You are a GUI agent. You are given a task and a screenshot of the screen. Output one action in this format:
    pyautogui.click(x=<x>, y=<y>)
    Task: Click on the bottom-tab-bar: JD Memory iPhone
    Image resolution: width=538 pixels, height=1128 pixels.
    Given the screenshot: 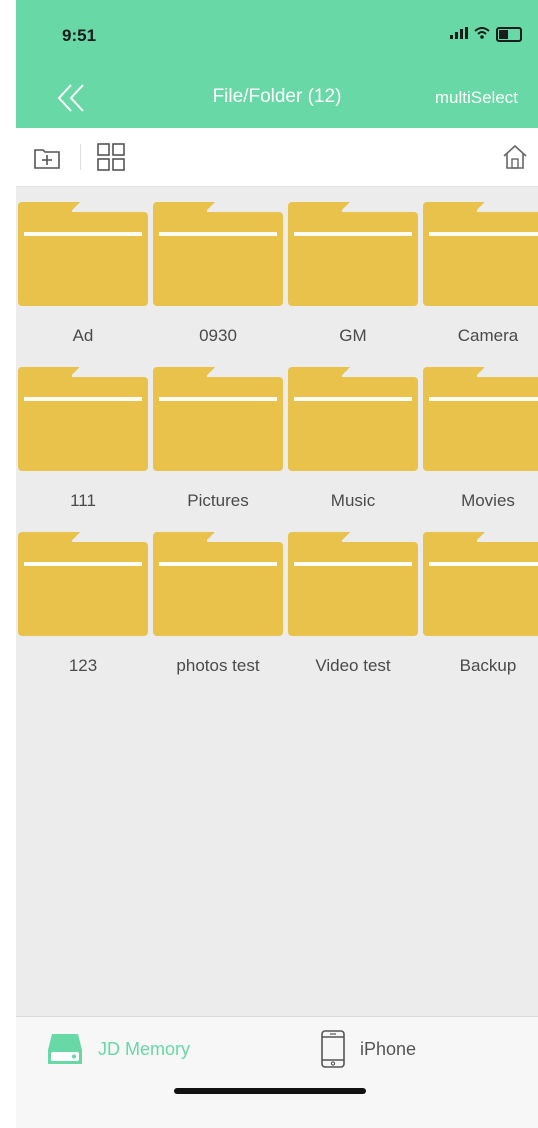 What is the action you would take?
    pyautogui.click(x=277, y=1072)
    